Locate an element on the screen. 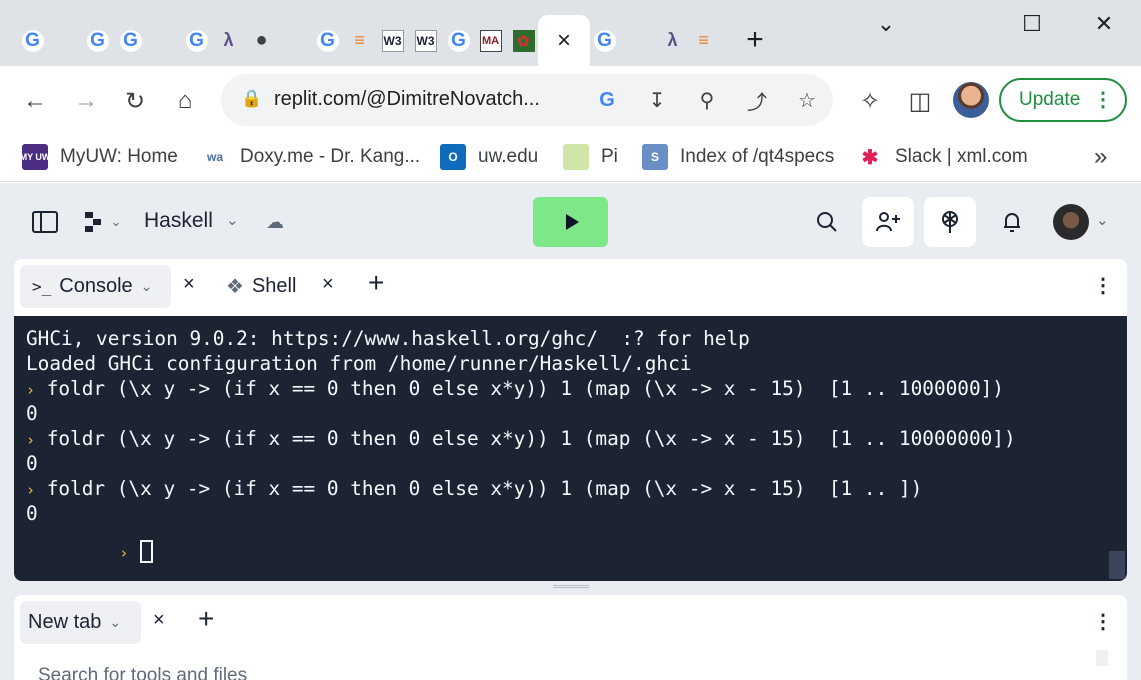  cloud-check-icon: ☁ is located at coordinates (275, 222).